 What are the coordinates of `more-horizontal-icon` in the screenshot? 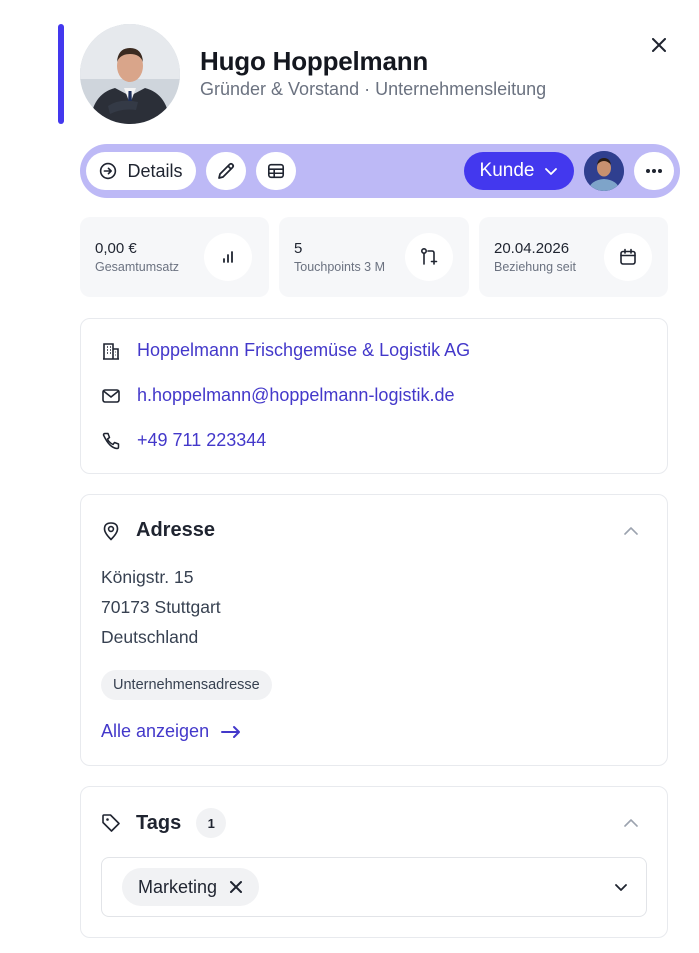 It's located at (654, 171).